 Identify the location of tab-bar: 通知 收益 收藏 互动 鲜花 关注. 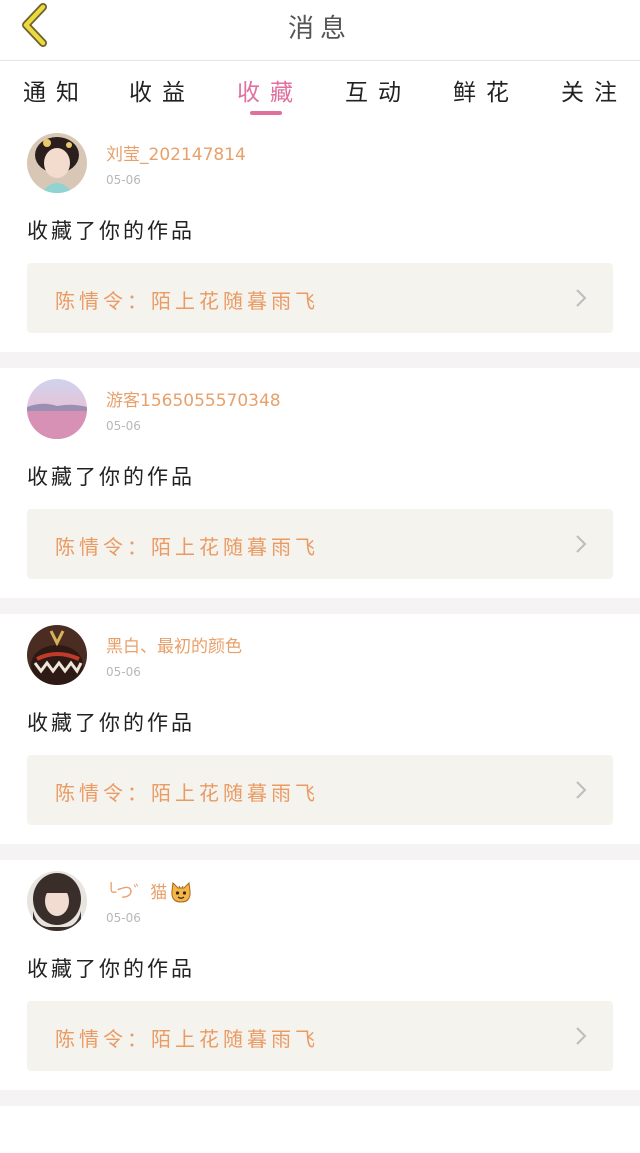
(320, 91).